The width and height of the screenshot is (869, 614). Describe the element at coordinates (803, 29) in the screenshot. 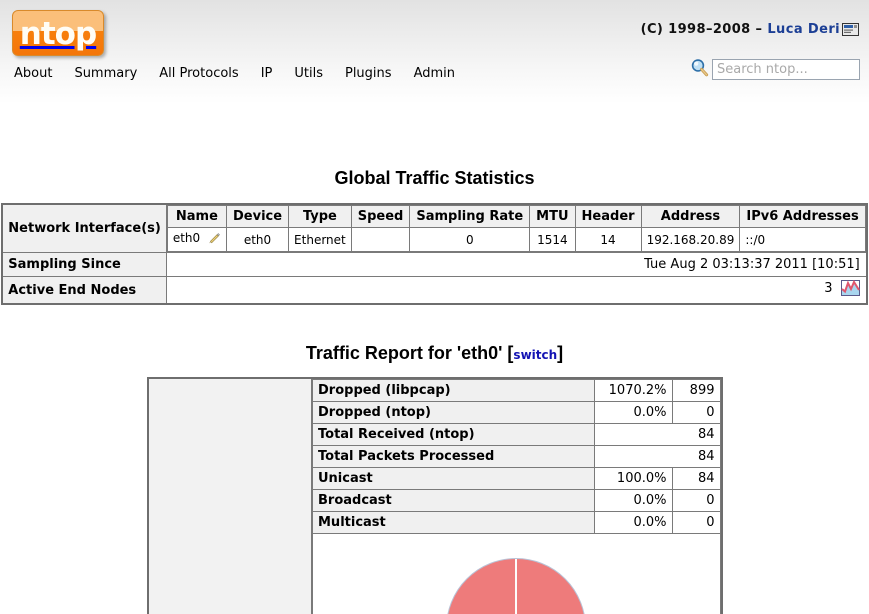

I see `author-link: Luca Deri` at that location.